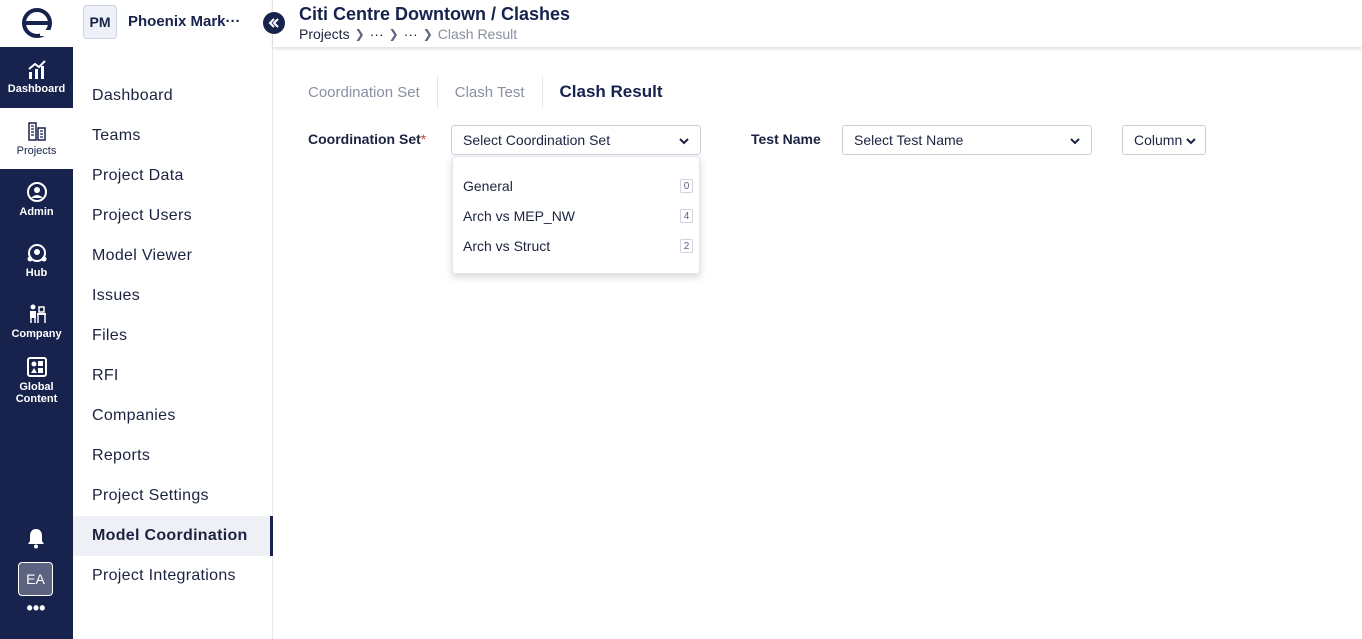 Image resolution: width=1362 pixels, height=639 pixels. I want to click on clash-tabs: Coordination Set Clash Test Clash Result, so click(494, 92).